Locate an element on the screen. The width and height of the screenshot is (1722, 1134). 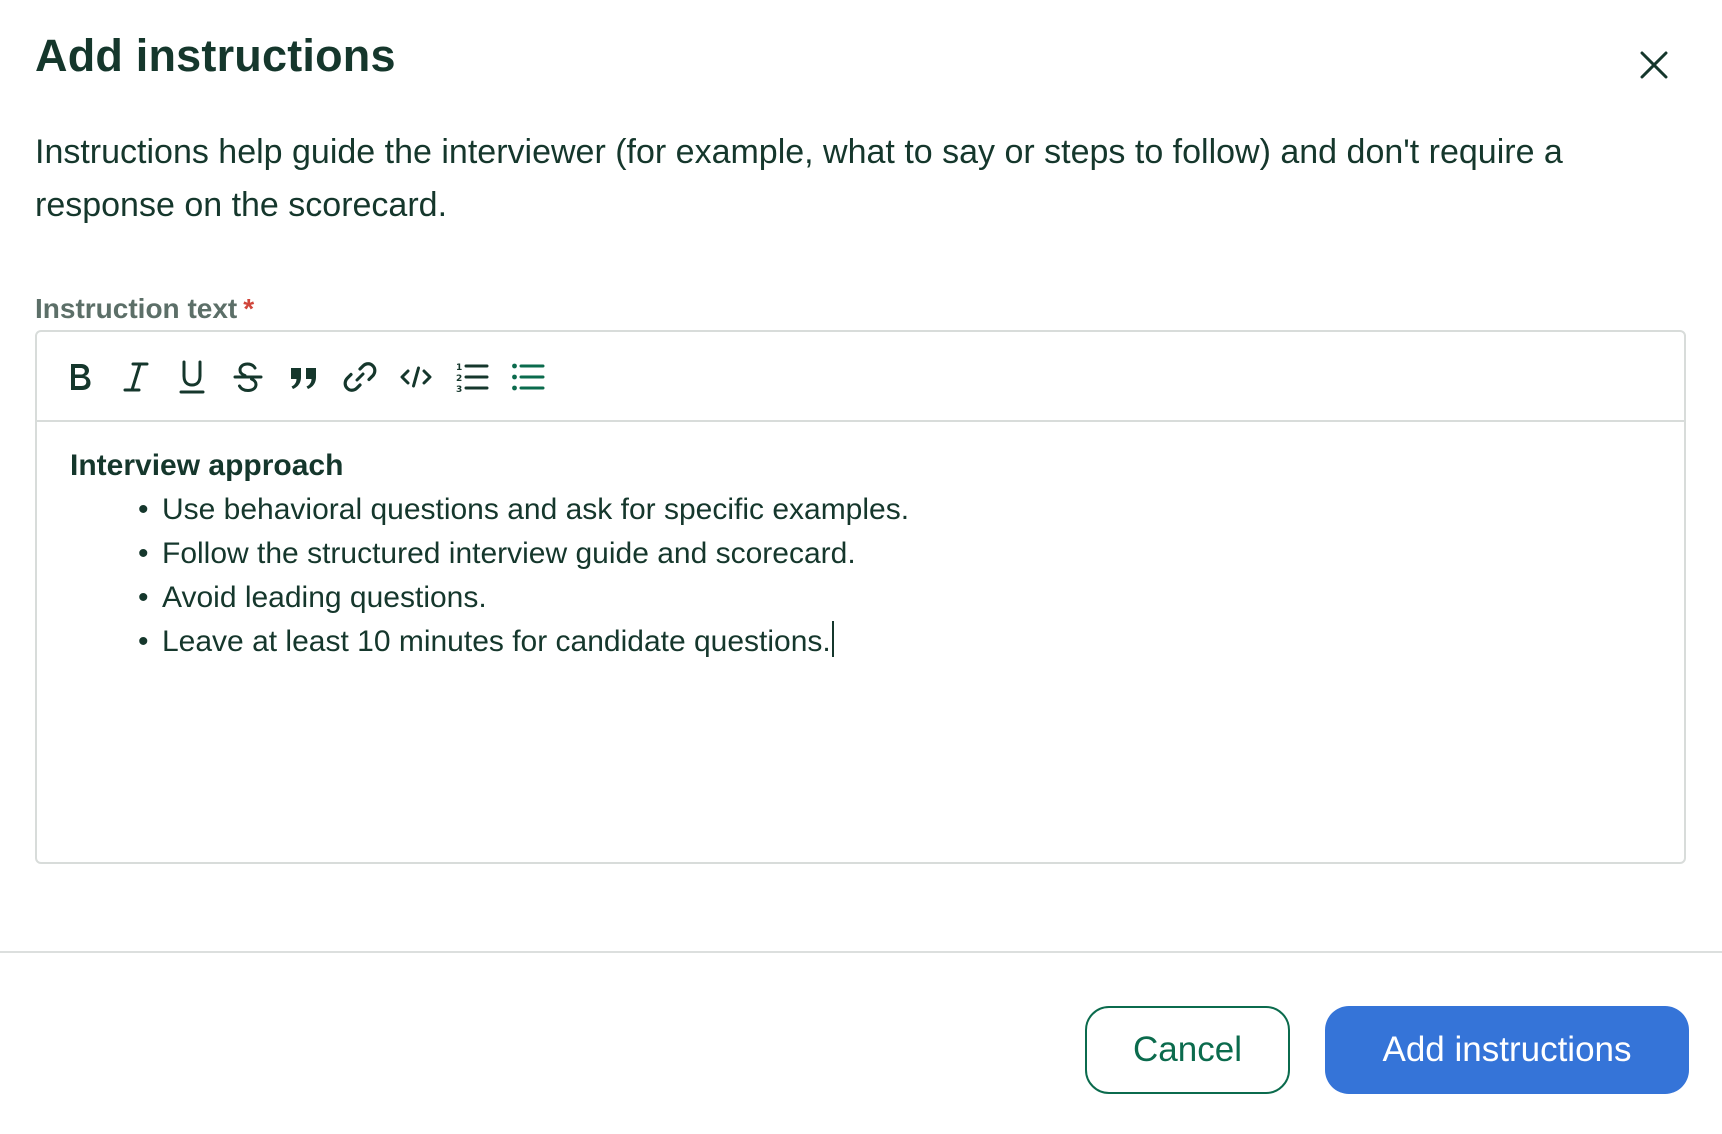
underline-icon is located at coordinates (192, 377).